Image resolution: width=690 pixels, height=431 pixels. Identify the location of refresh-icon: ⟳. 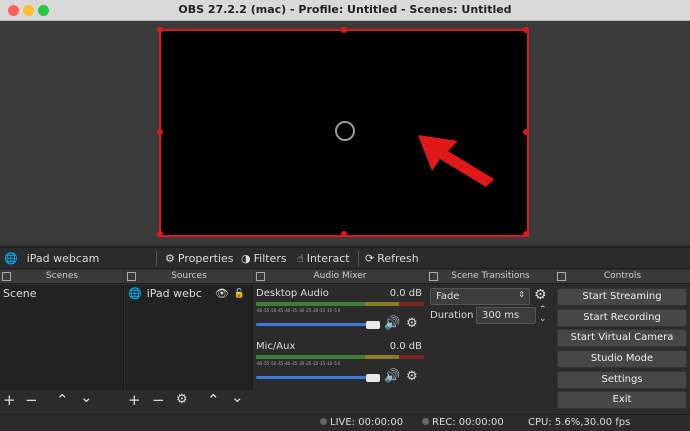
(370, 258).